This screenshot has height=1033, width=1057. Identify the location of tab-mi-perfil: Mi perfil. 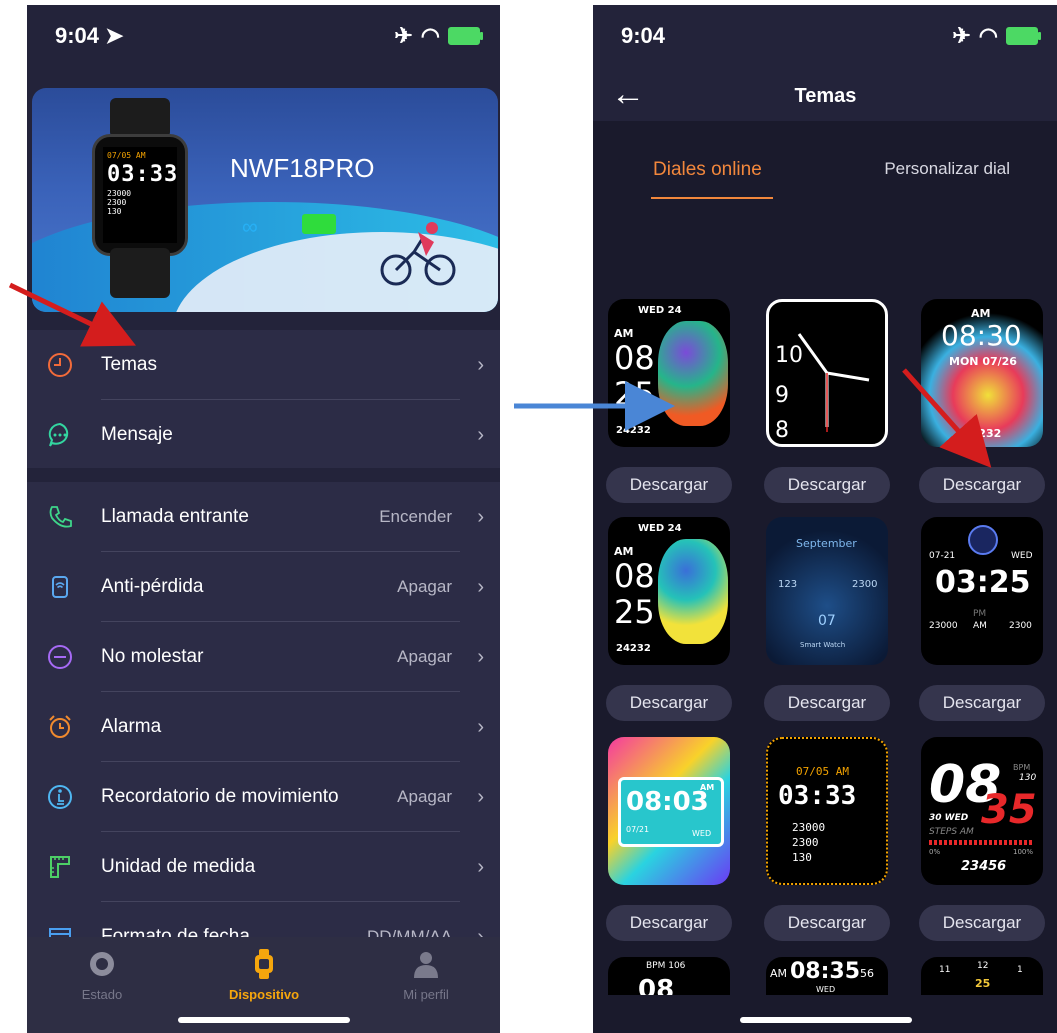
(426, 973).